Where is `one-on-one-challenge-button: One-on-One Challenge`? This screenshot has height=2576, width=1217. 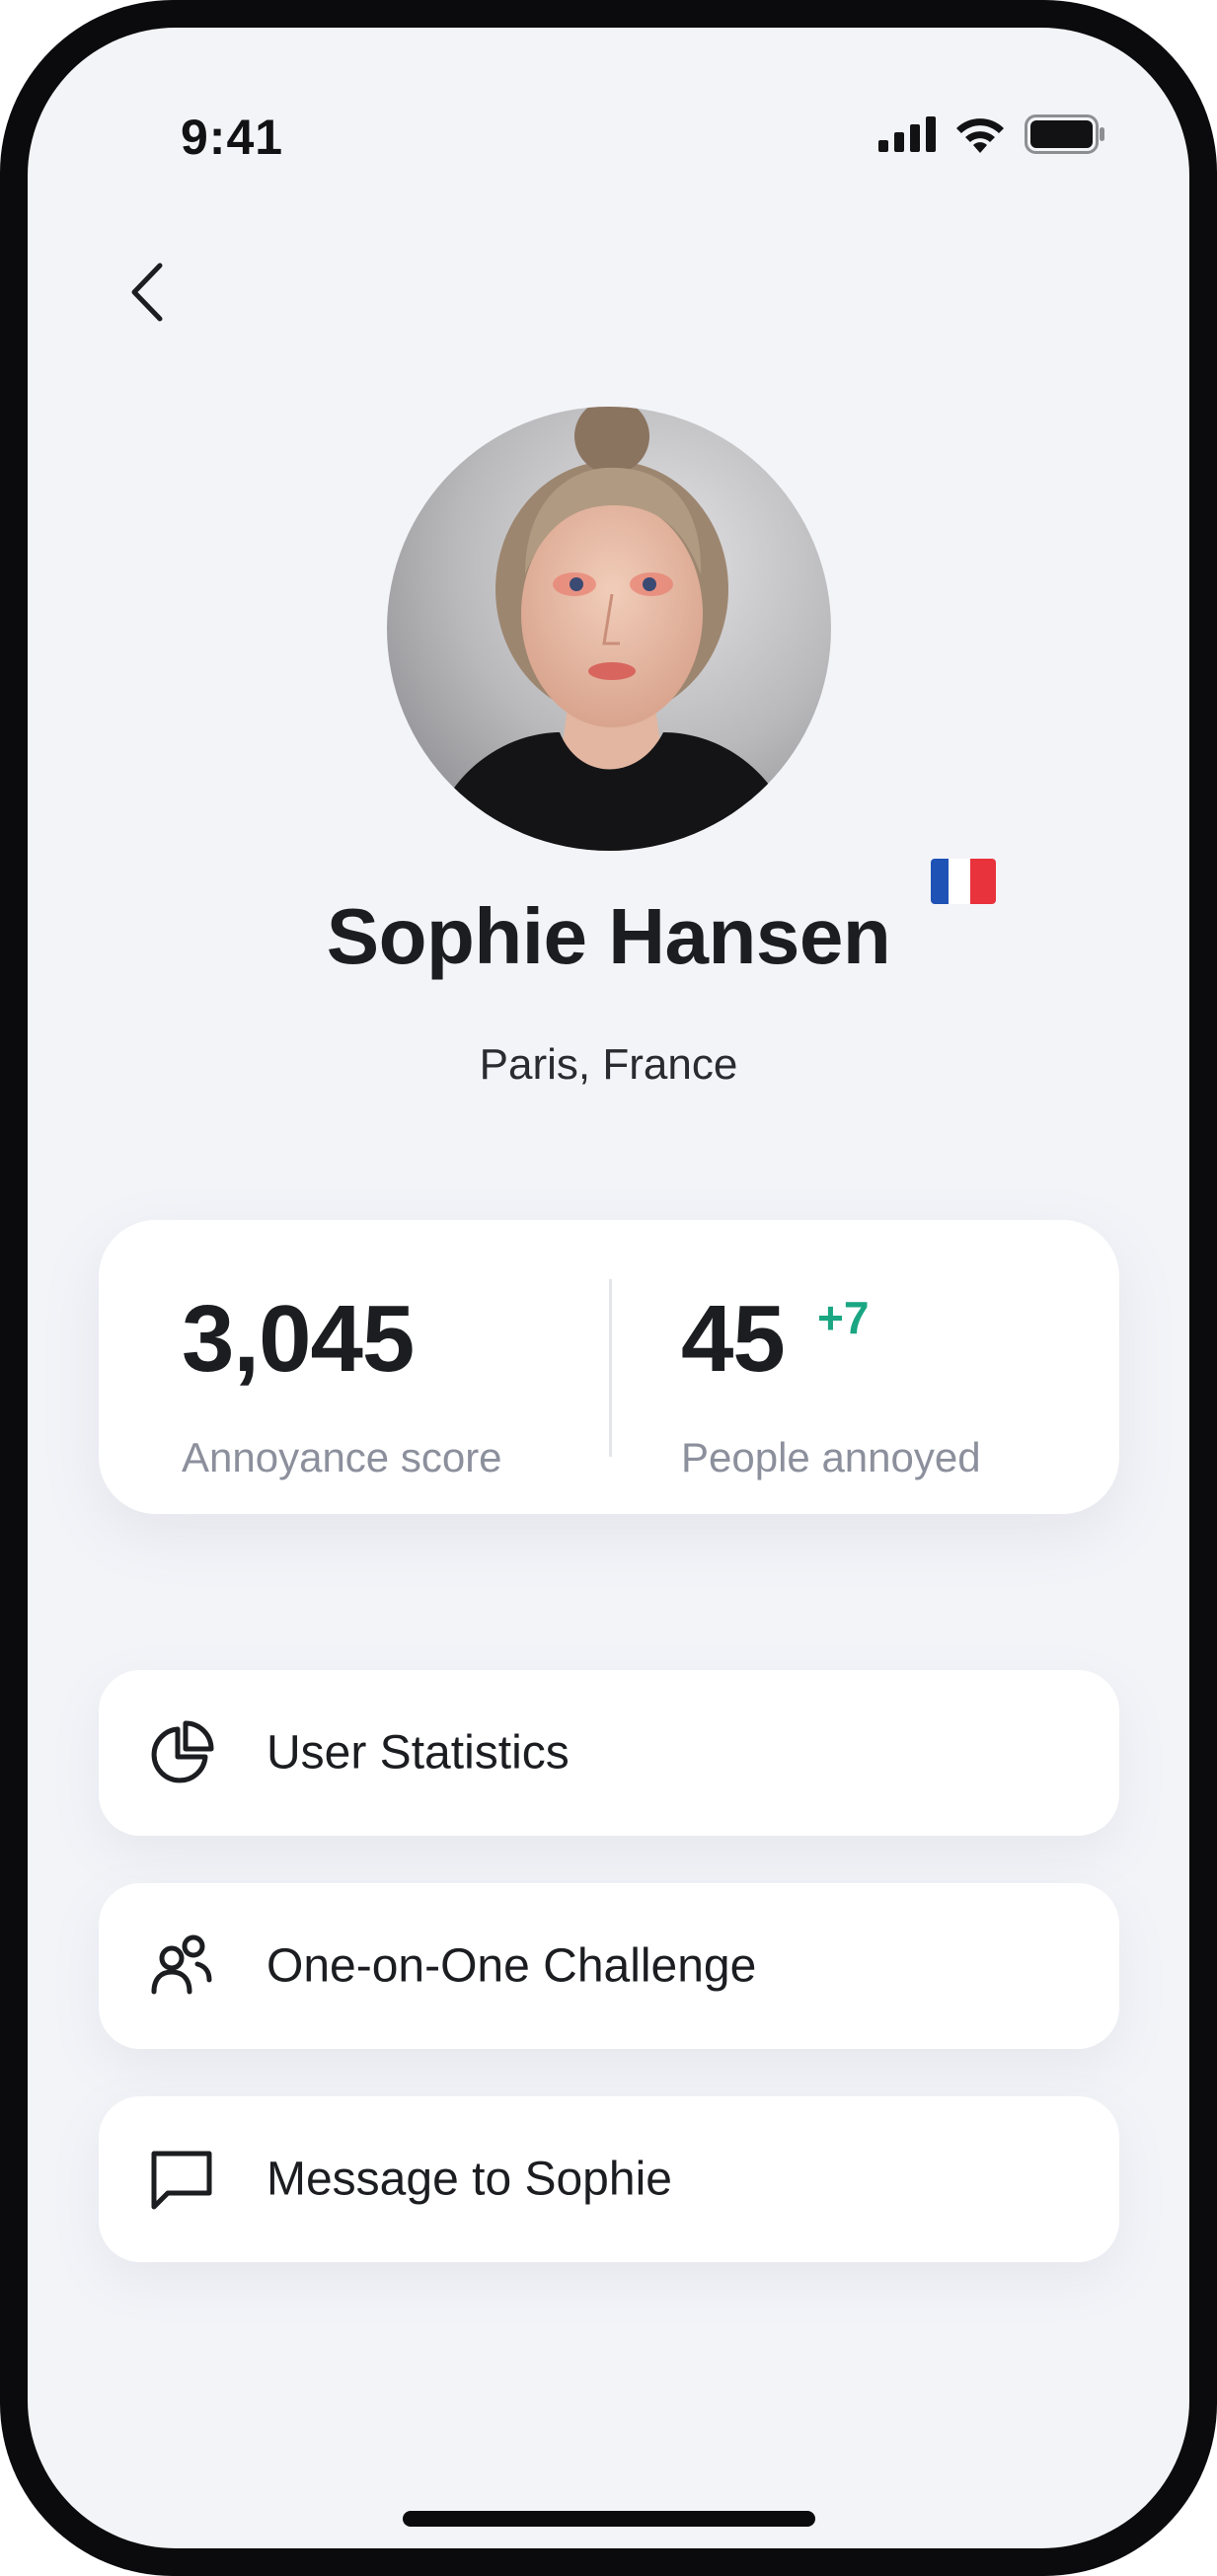
one-on-one-challenge-button: One-on-One Challenge is located at coordinates (609, 1966).